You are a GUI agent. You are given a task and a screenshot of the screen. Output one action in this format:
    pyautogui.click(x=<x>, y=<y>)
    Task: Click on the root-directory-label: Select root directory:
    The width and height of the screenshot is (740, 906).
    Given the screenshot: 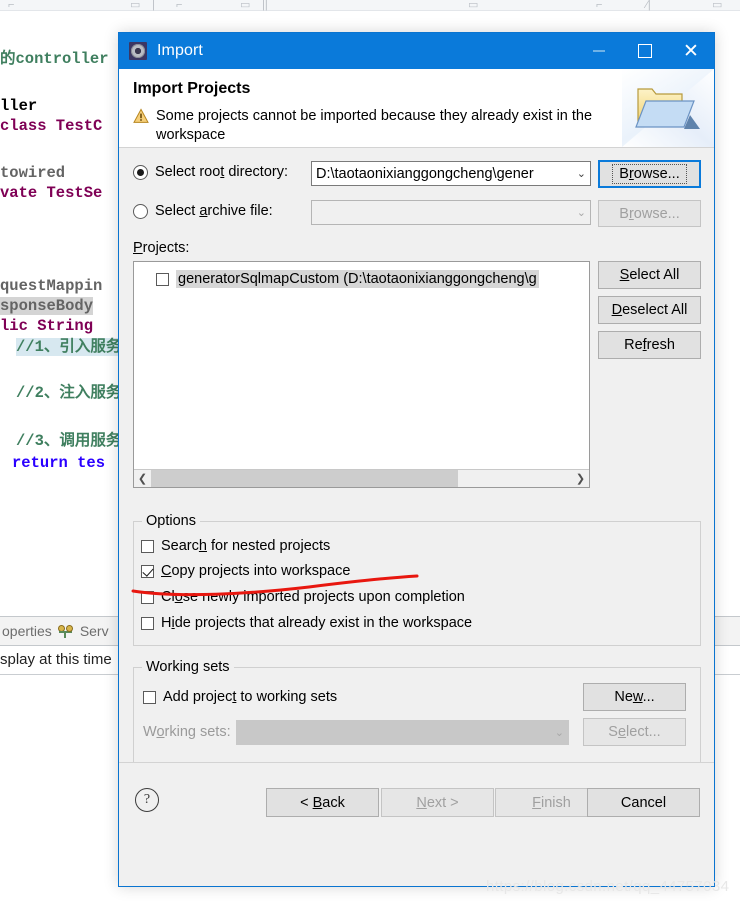 What is the action you would take?
    pyautogui.click(x=221, y=172)
    